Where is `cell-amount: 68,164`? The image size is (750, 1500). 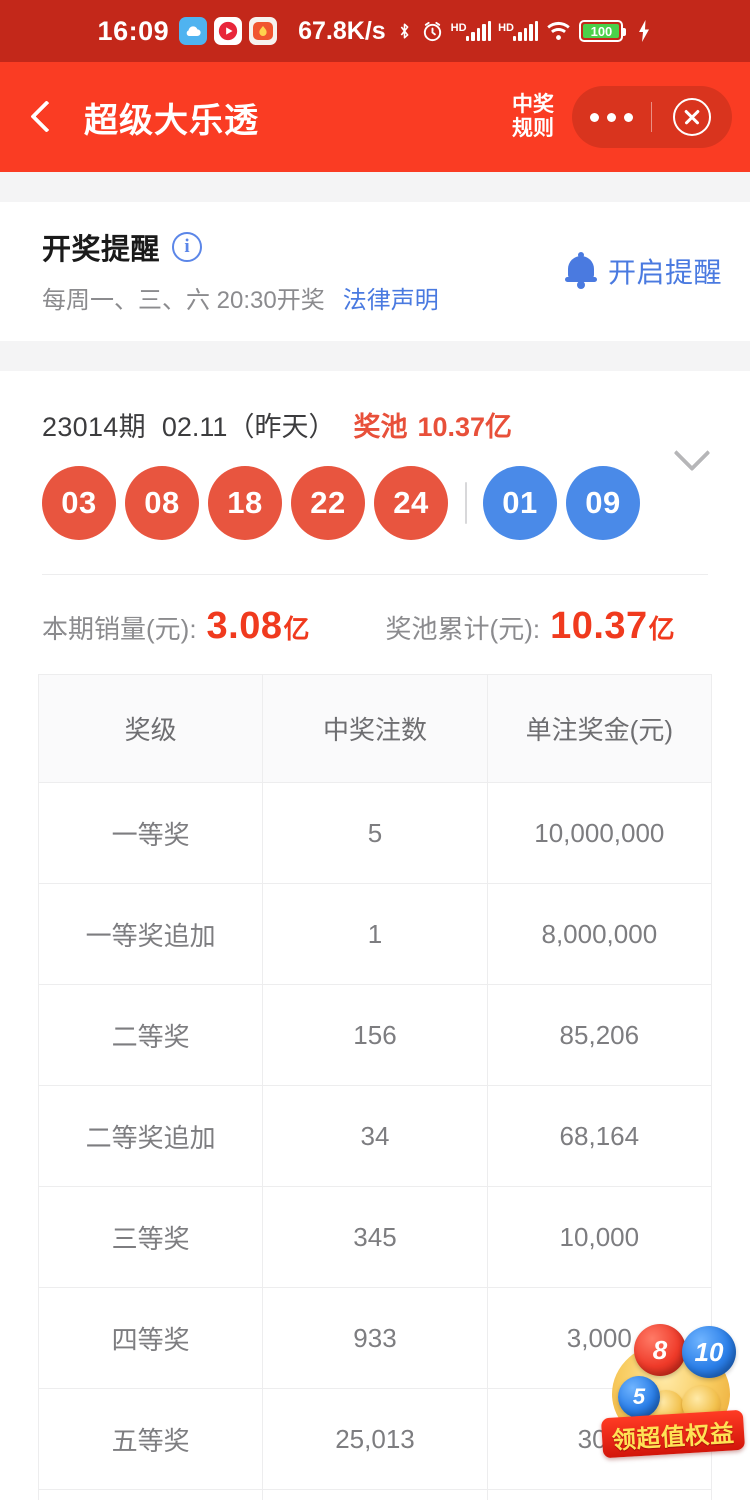
cell-amount: 68,164 is located at coordinates (599, 1136).